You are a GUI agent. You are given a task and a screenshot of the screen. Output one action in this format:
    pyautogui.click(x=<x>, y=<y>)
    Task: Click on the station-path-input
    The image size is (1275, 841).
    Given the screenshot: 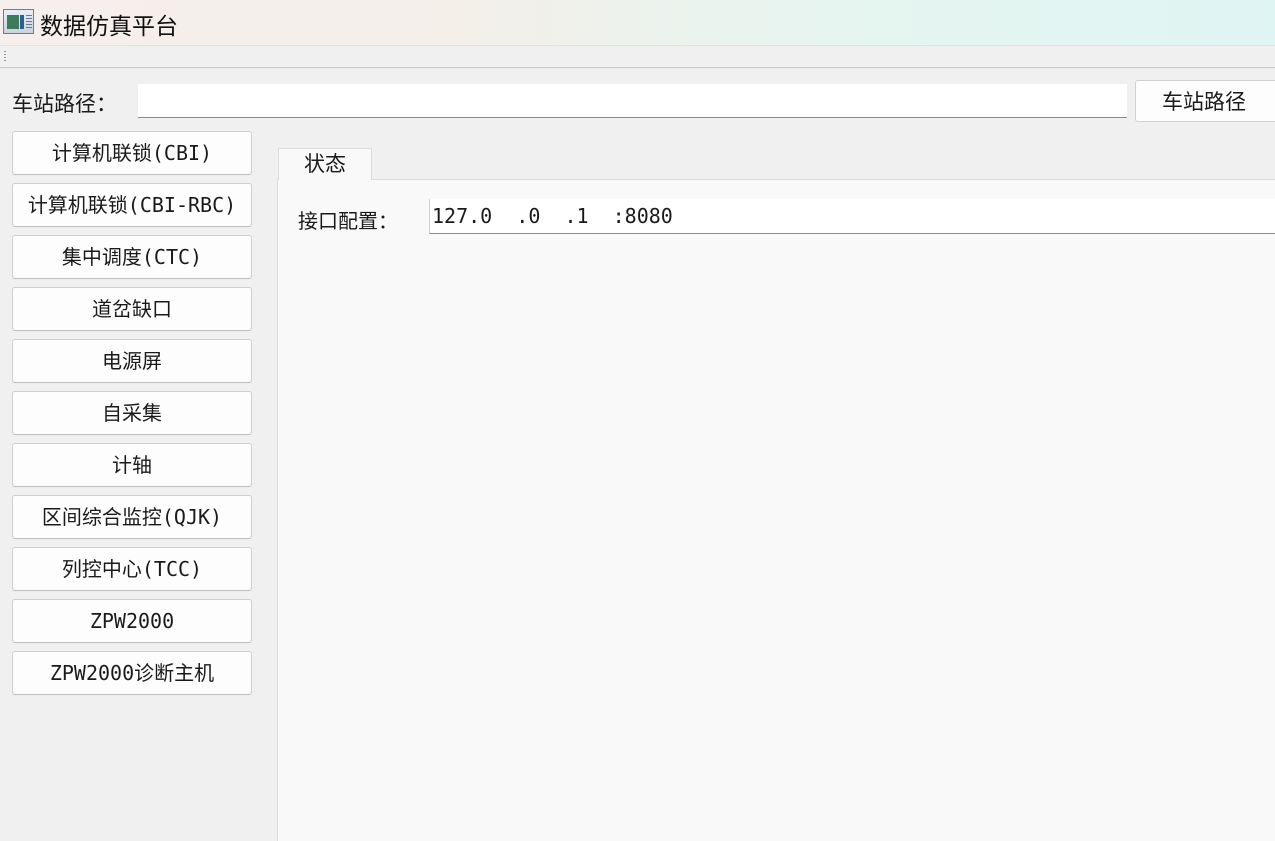 What is the action you would take?
    pyautogui.click(x=632, y=101)
    